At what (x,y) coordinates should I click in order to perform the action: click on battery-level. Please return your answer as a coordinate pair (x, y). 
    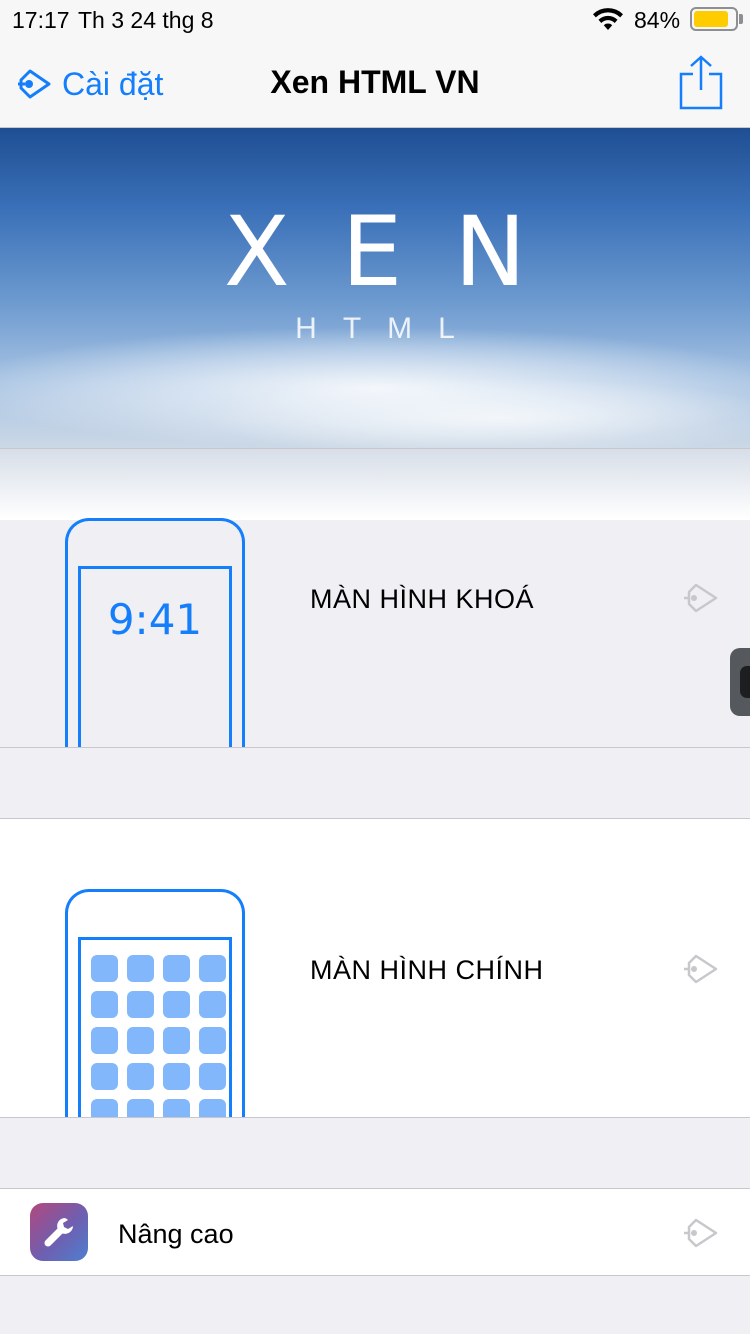
    Looking at the image, I should click on (711, 19).